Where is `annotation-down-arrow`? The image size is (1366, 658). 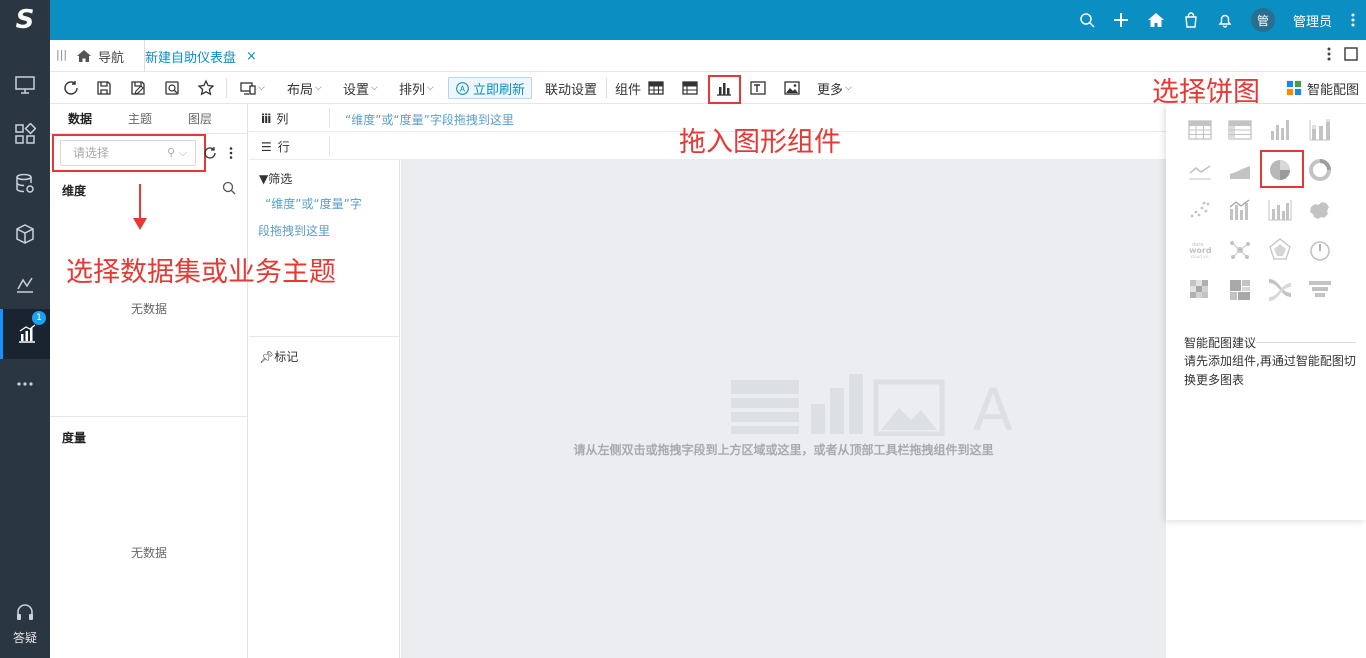 annotation-down-arrow is located at coordinates (140, 207).